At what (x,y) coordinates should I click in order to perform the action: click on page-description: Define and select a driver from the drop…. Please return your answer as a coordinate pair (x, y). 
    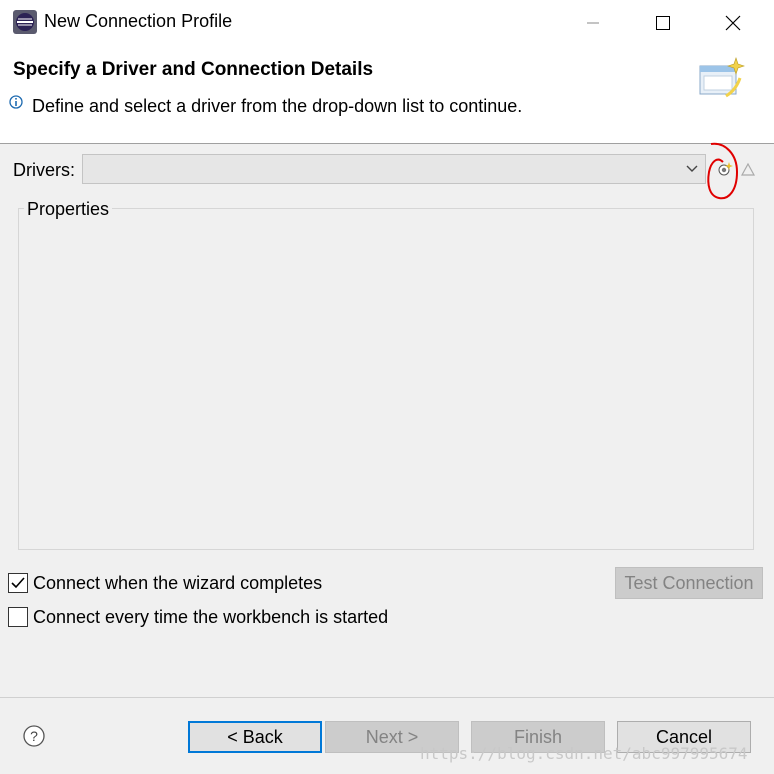
    Looking at the image, I should click on (277, 106).